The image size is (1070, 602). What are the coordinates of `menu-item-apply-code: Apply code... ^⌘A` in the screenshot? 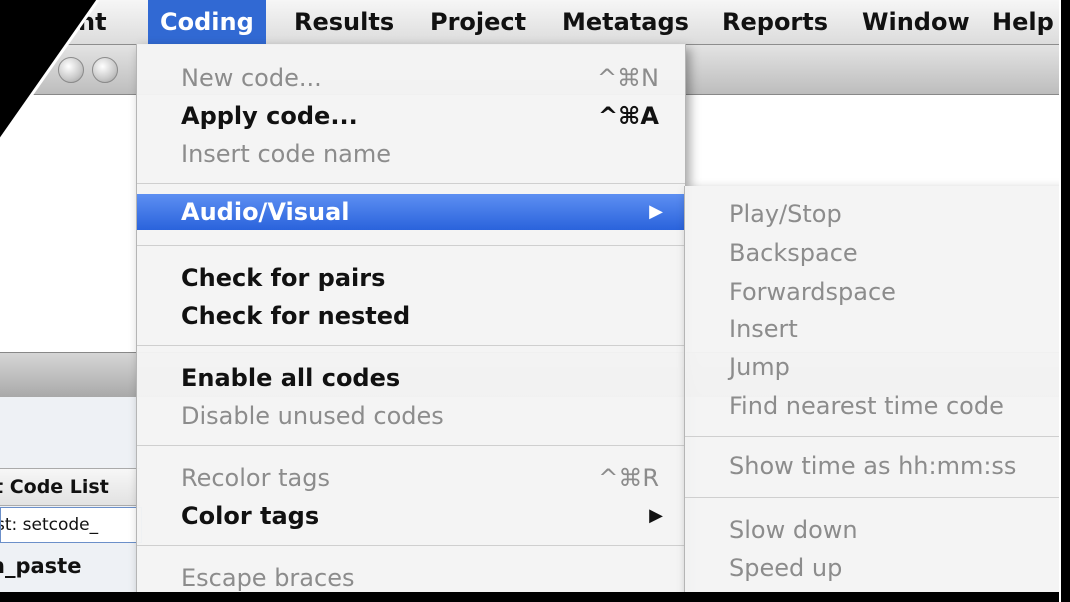 It's located at (411, 116).